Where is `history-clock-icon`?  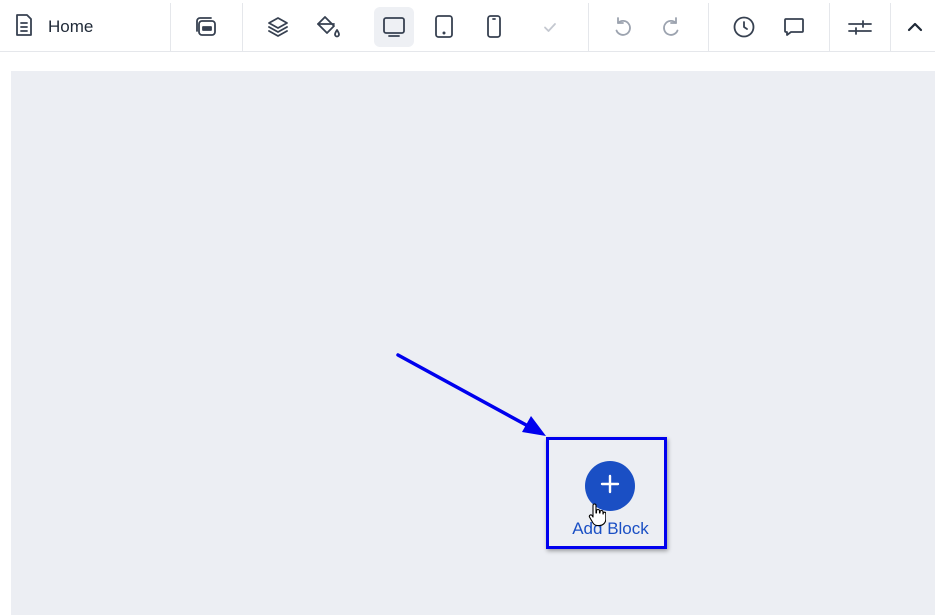
history-clock-icon is located at coordinates (744, 27).